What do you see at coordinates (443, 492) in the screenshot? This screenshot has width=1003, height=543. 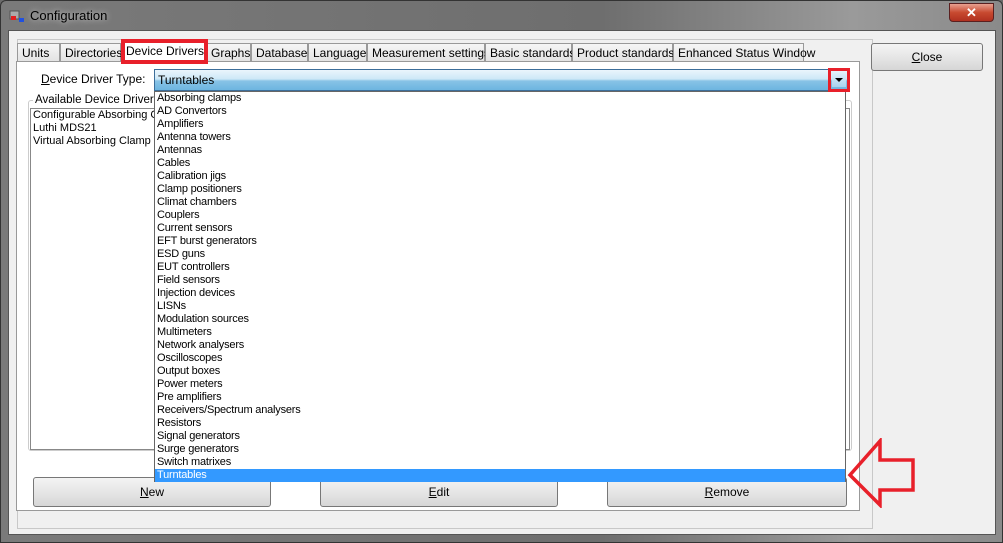 I see `edit-label: dit` at bounding box center [443, 492].